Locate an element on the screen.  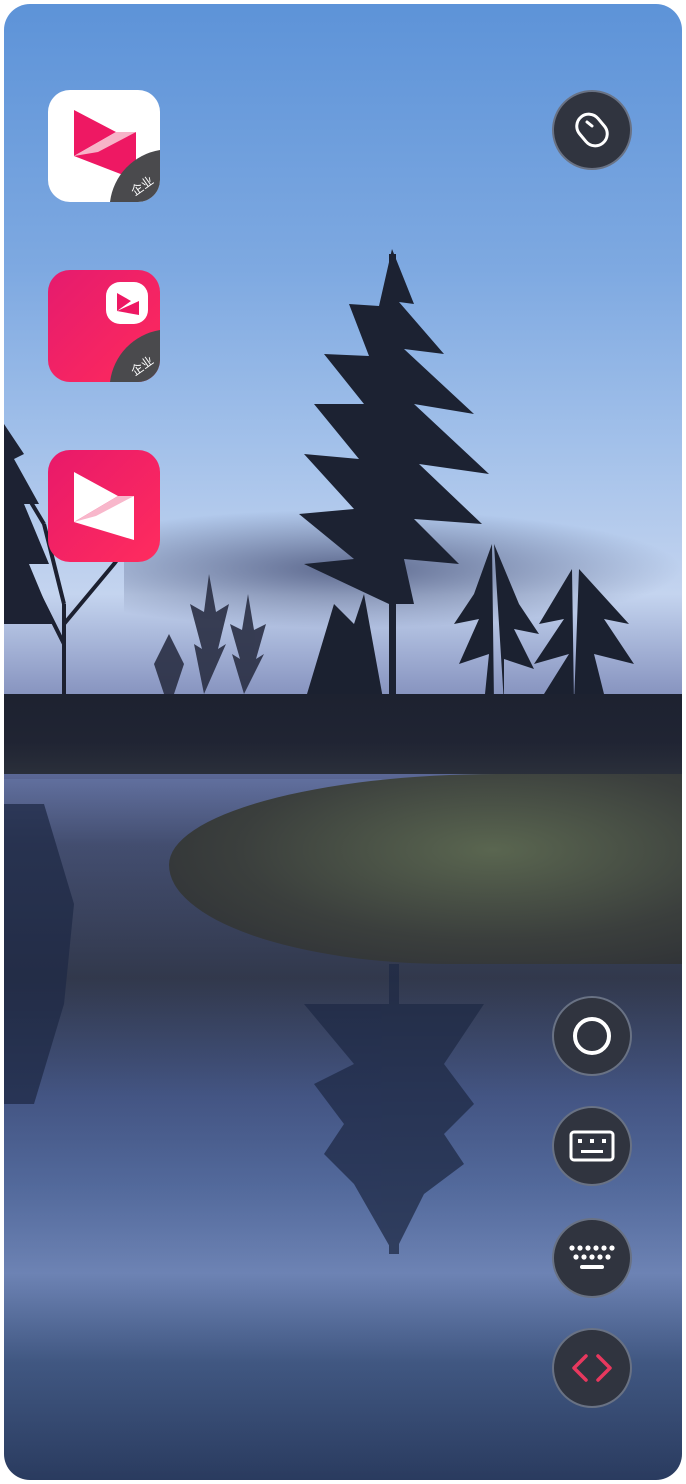
keyboard-panel-icon is located at coordinates (592, 1146).